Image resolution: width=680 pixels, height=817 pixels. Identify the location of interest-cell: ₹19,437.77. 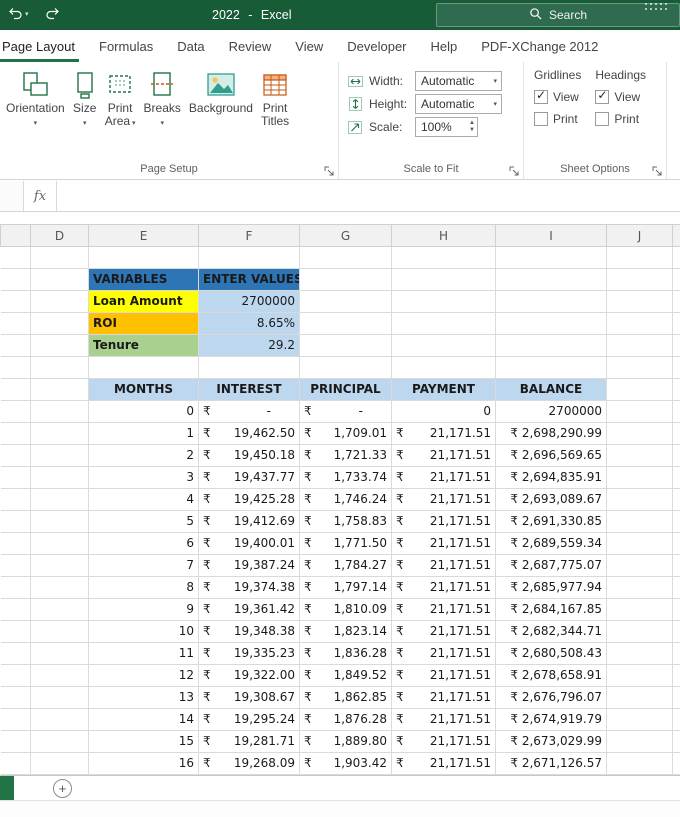
(249, 477).